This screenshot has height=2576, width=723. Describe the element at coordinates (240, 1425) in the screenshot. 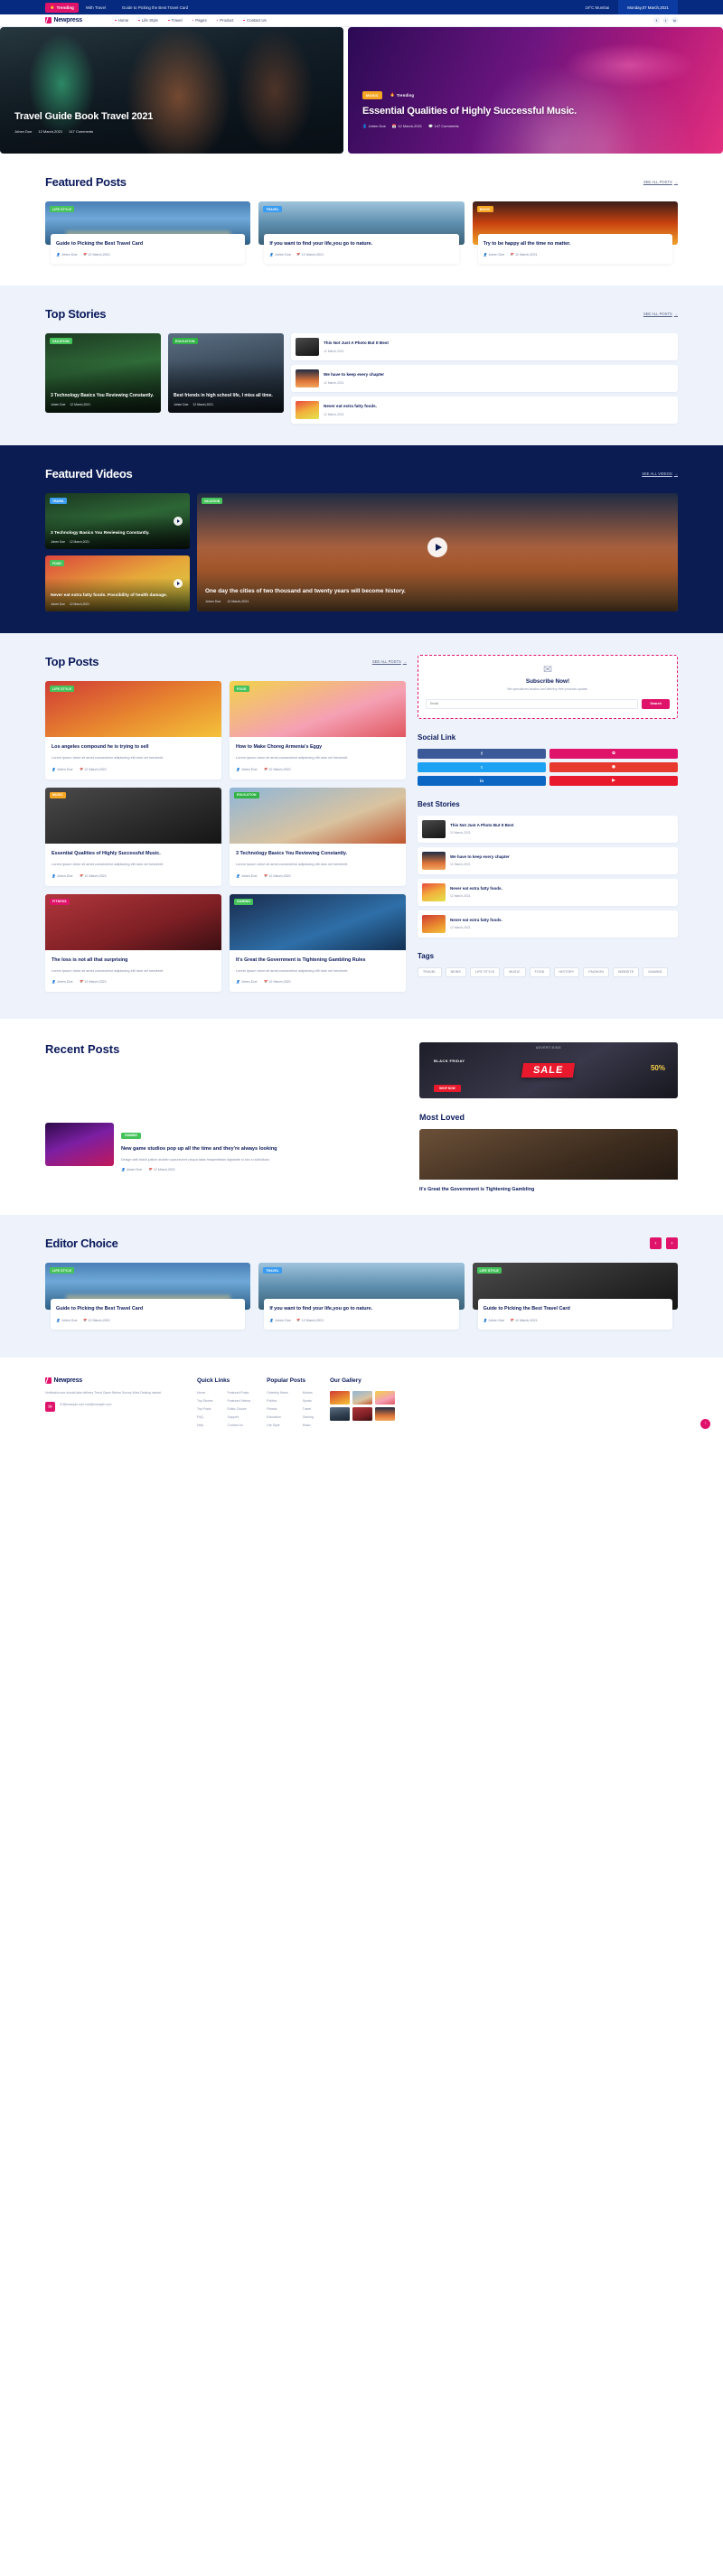

I see `footer-link: Contact Us` at that location.